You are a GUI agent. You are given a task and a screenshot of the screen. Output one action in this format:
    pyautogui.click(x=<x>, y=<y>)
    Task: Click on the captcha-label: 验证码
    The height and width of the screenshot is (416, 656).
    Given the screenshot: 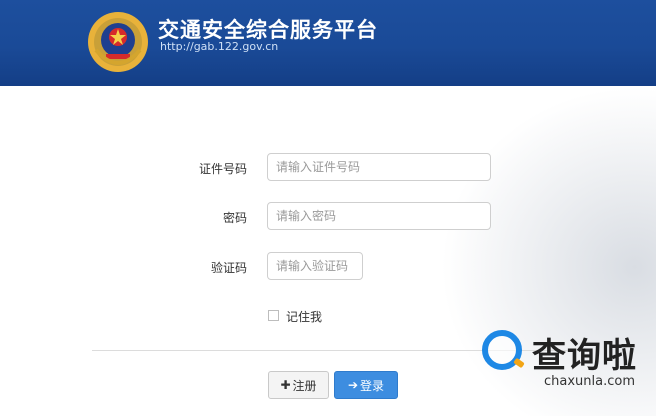 What is the action you would take?
    pyautogui.click(x=228, y=268)
    